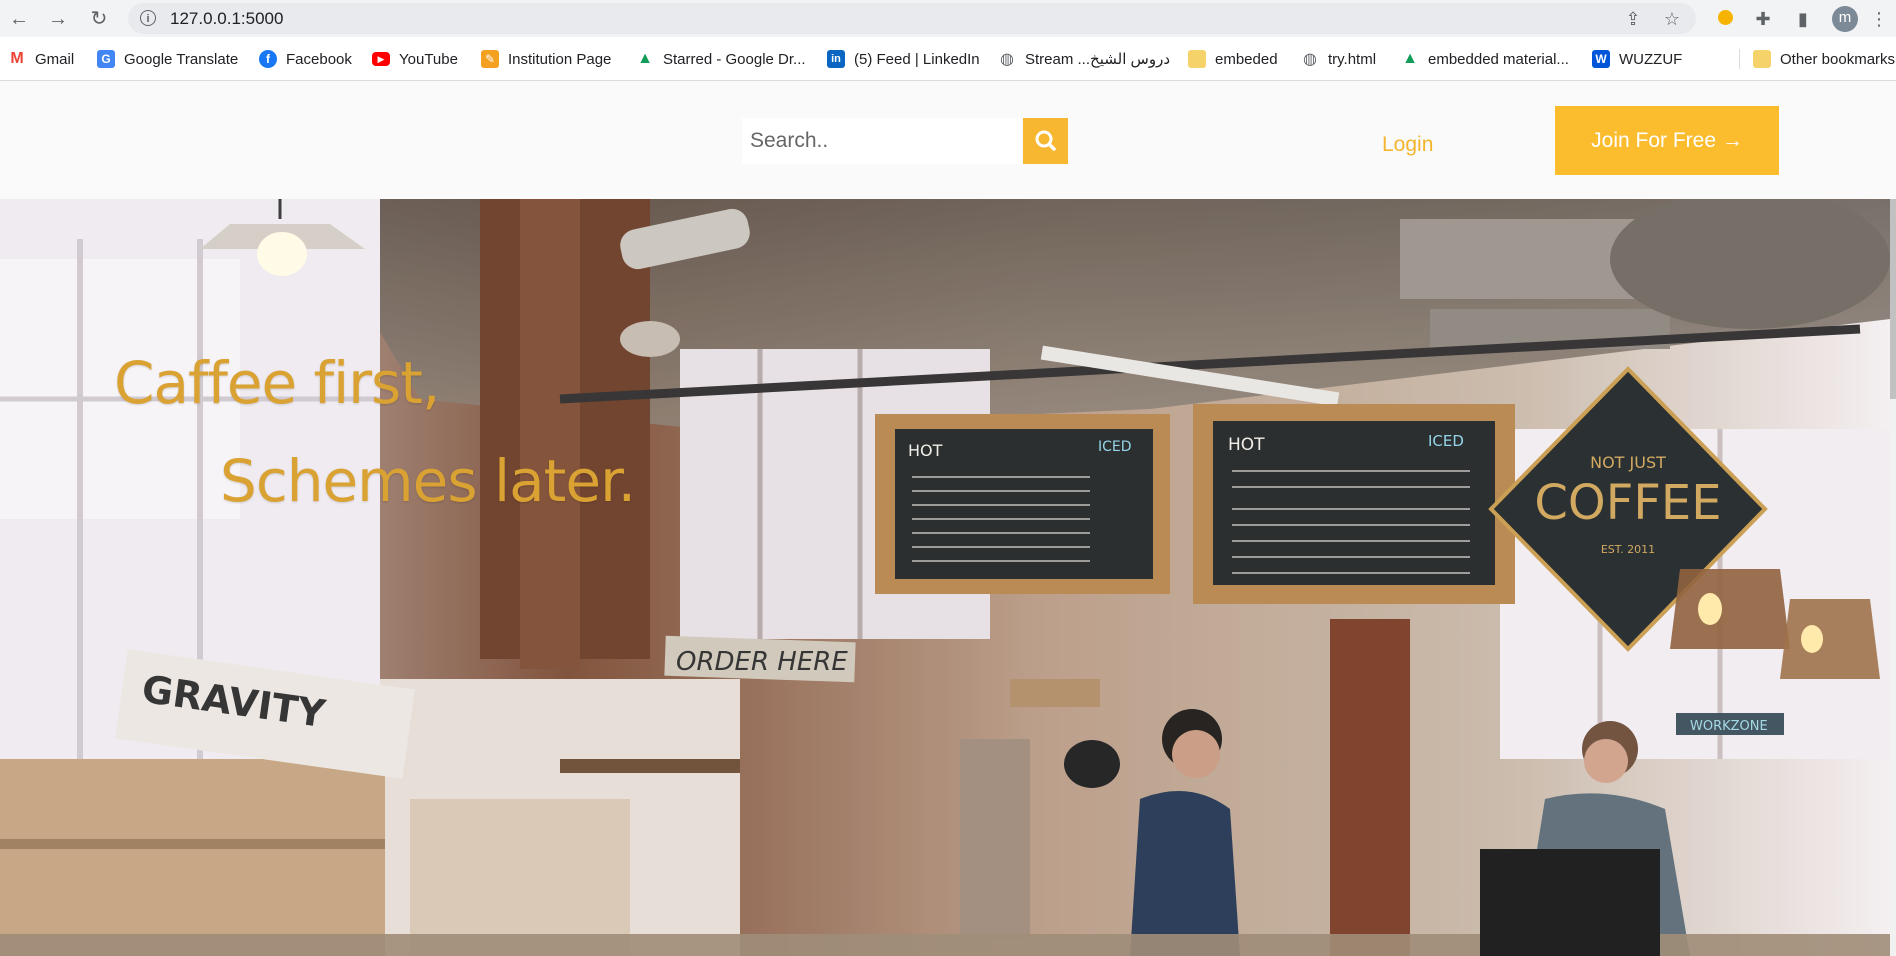 The height and width of the screenshot is (956, 1896). I want to click on bookmark-star-icon: ☆, so click(1672, 19).